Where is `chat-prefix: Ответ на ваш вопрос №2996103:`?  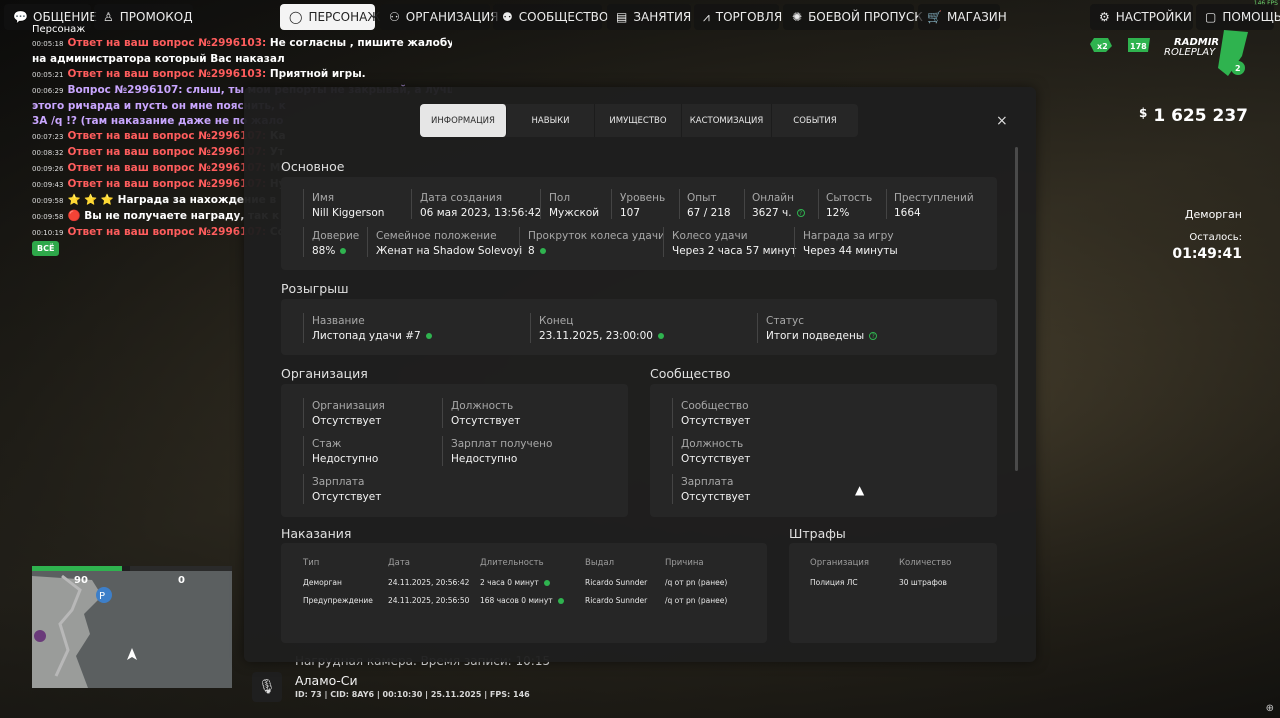
chat-prefix: Ответ на ваш вопрос №2996103: is located at coordinates (167, 74).